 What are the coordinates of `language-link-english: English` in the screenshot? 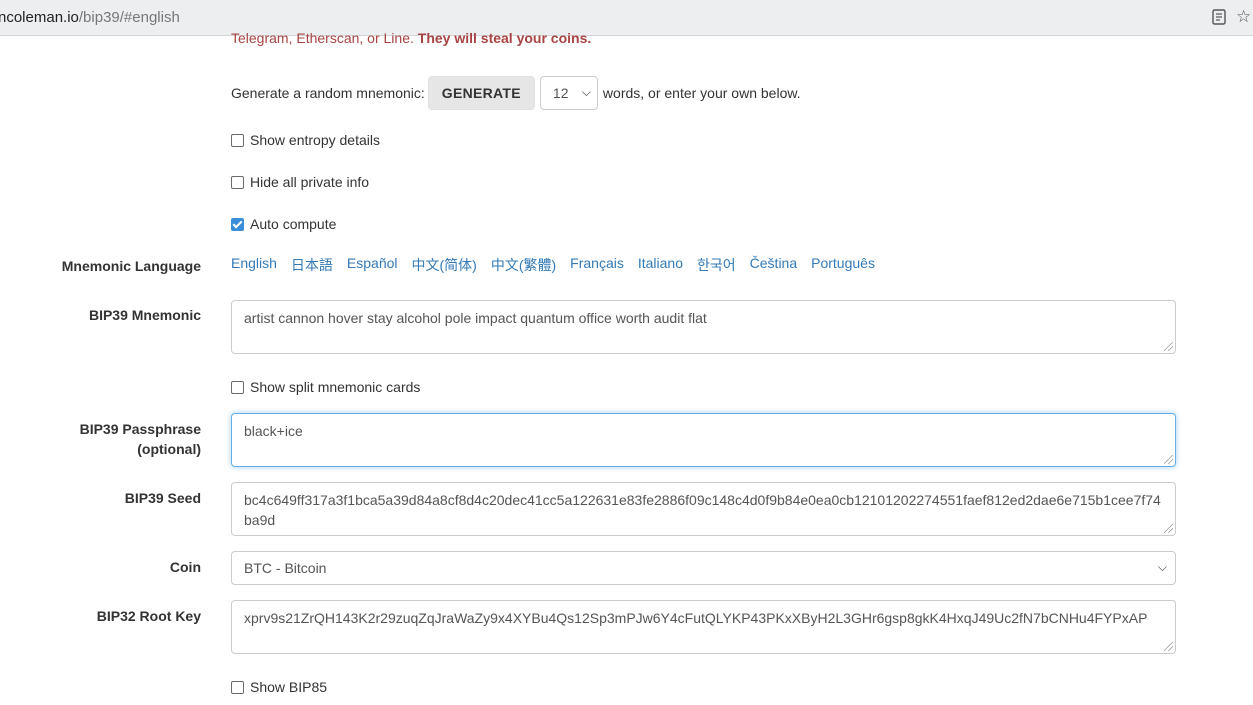 It's located at (254, 265).